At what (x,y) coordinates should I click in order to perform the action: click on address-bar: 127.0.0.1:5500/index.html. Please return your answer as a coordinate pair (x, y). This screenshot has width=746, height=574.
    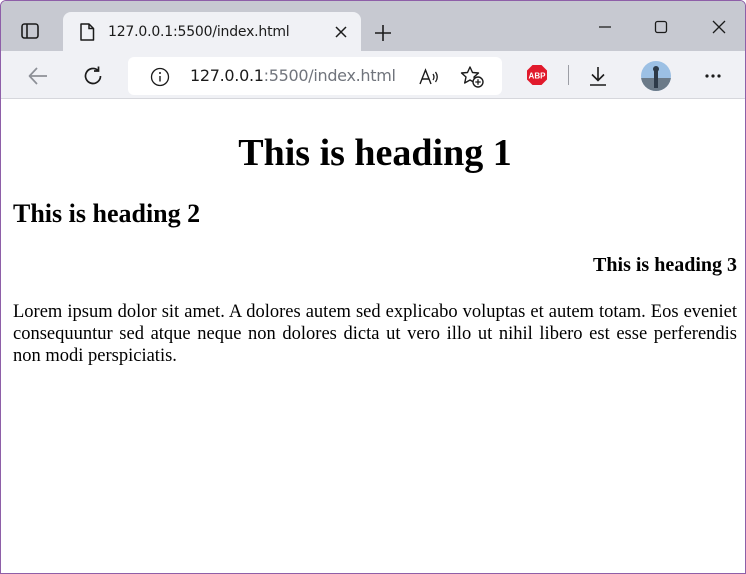
    Looking at the image, I should click on (315, 76).